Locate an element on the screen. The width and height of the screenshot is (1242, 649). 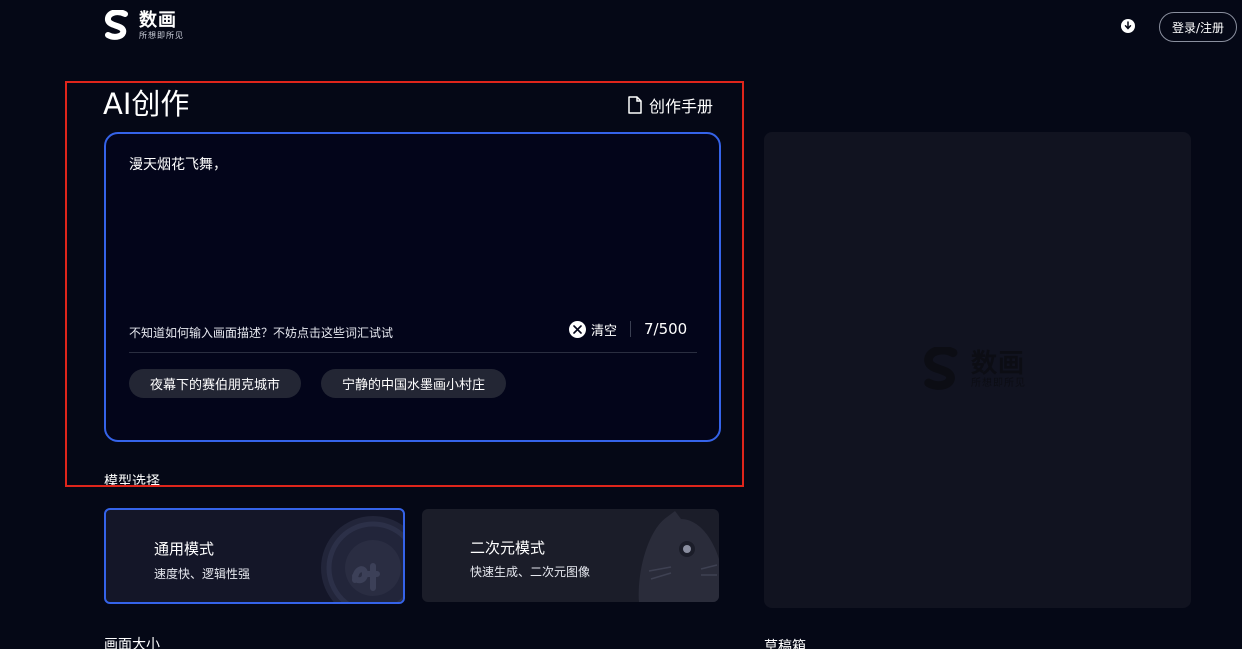
mode-card-general: 通用模式 速度快、逻辑性强 is located at coordinates (254, 556).